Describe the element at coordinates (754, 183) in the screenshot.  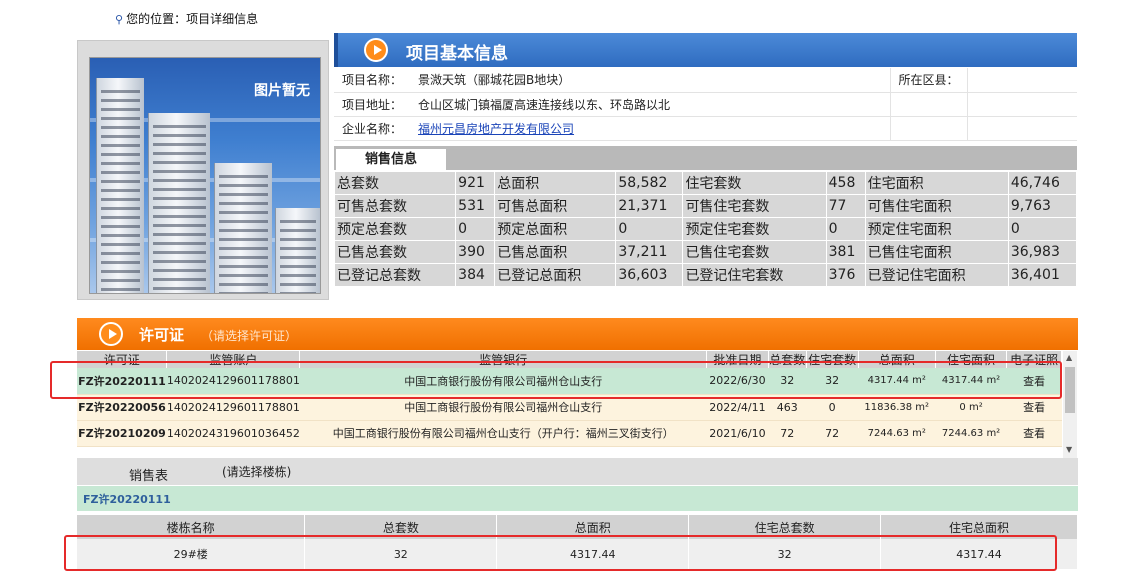
I see `sales-metric-label: 住宅套数` at that location.